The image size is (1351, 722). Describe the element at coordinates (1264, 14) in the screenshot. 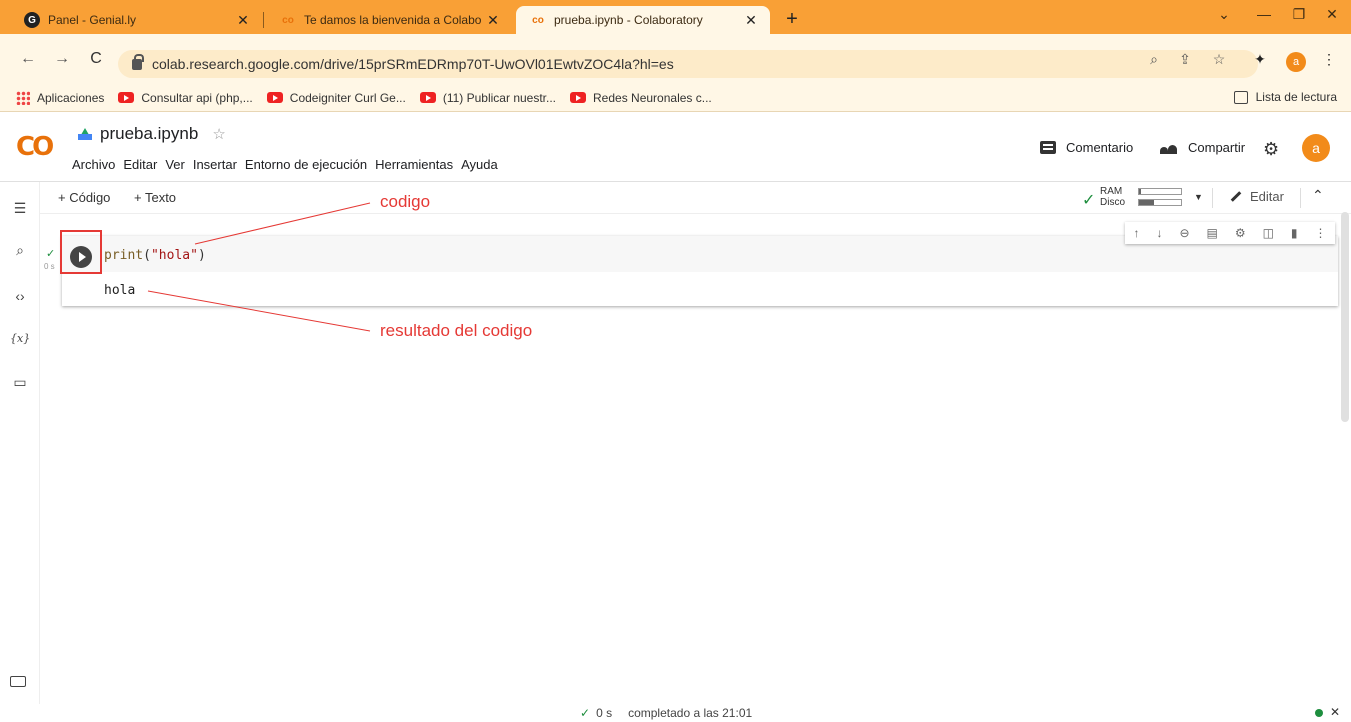

I see `minimize-icon: —` at that location.